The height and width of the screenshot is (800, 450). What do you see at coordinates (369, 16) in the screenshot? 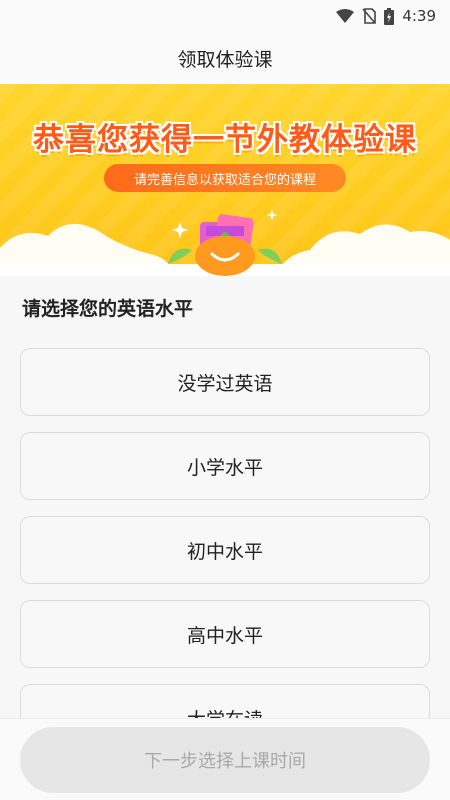
I see `no-sim-icon` at bounding box center [369, 16].